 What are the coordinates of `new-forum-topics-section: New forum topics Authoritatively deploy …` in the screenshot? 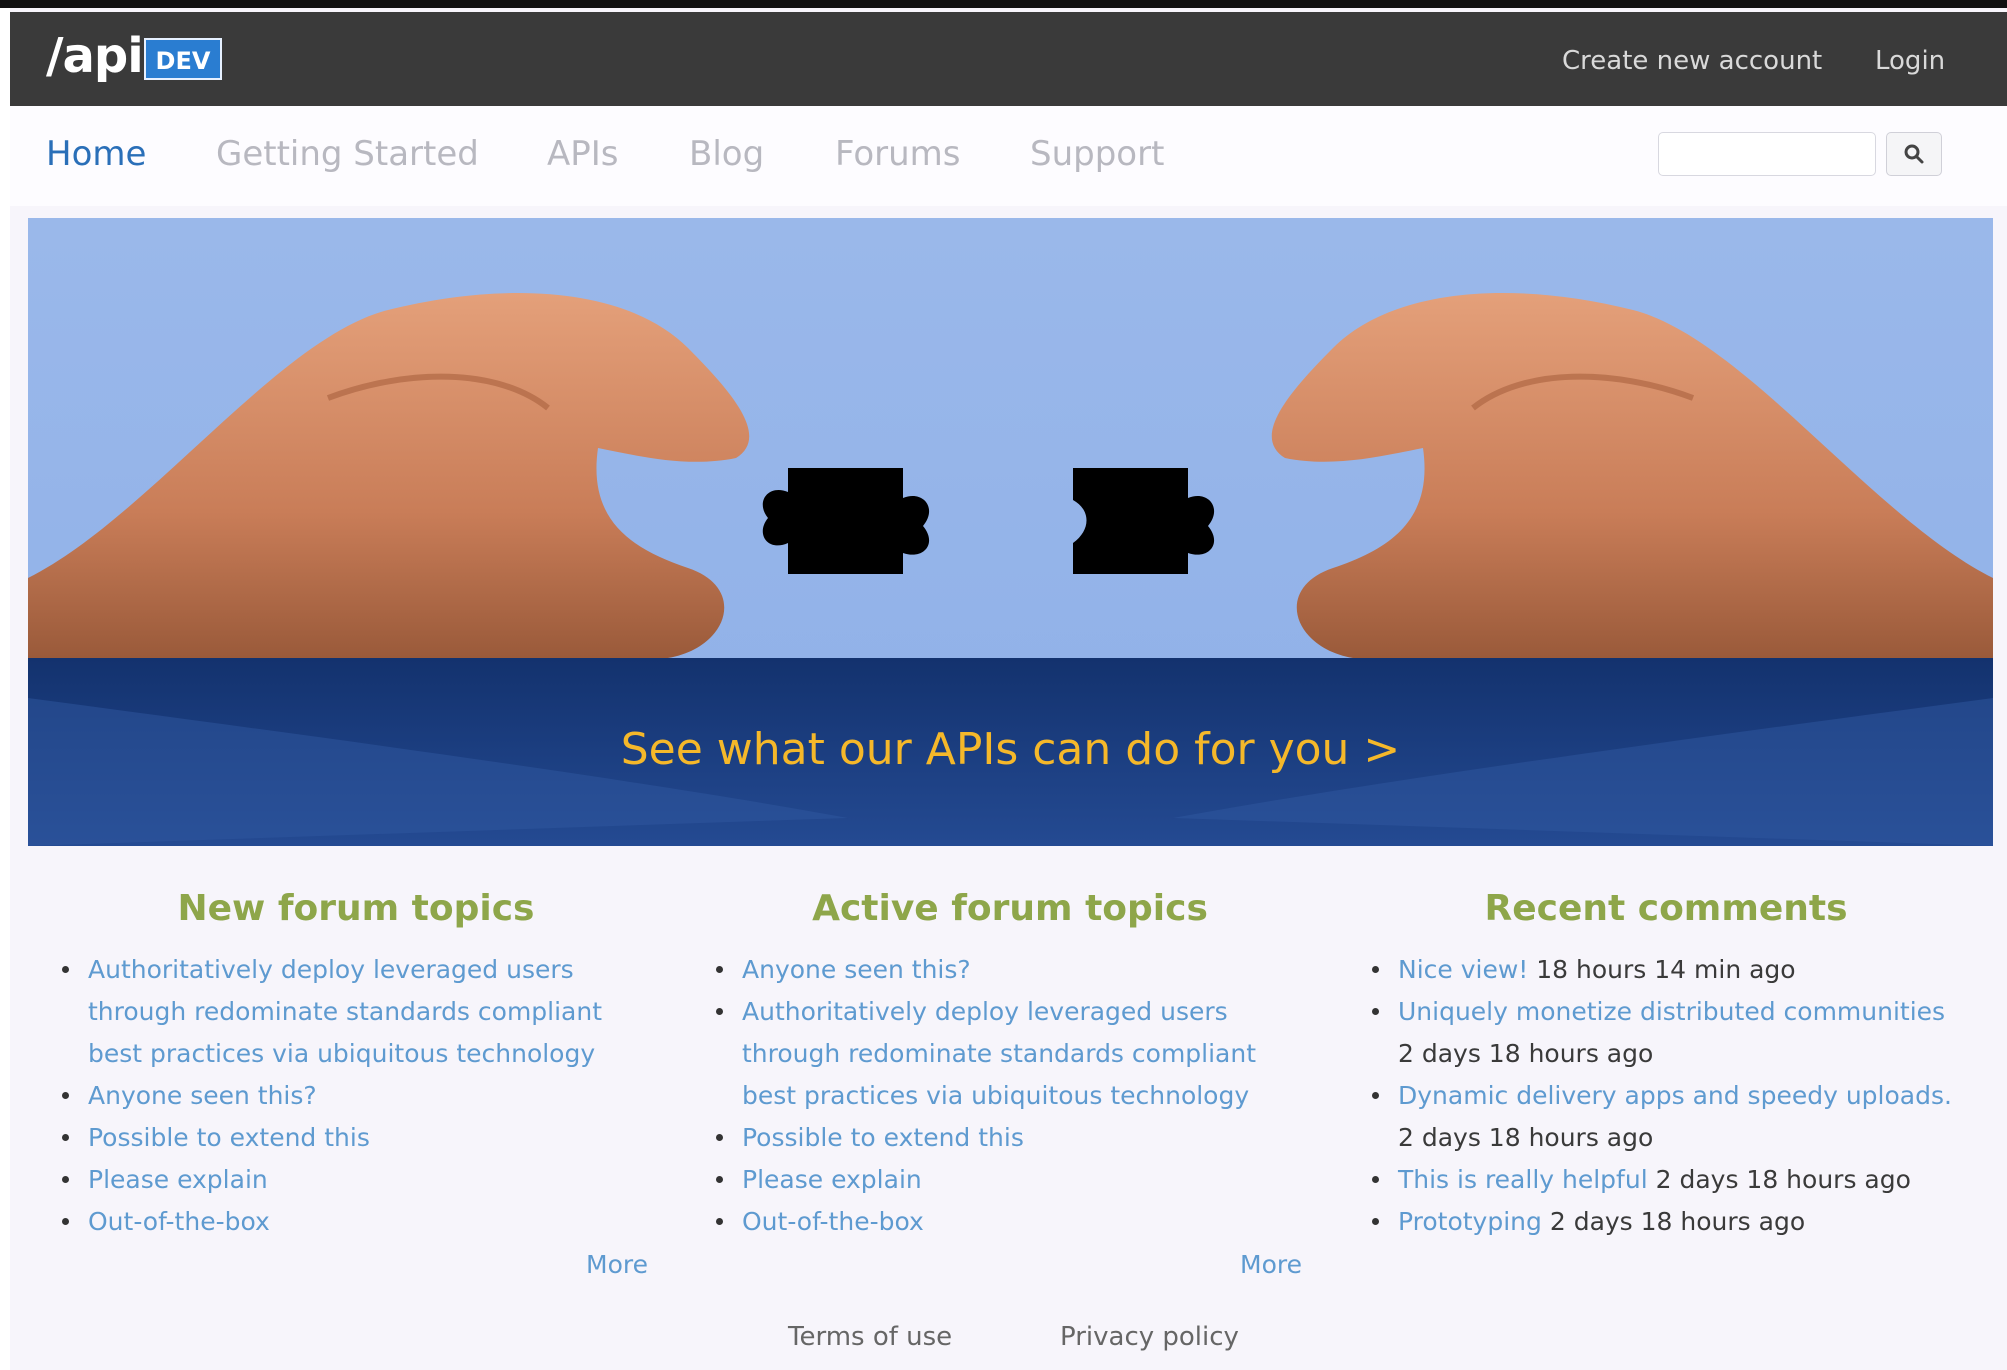 It's located at (356, 1065).